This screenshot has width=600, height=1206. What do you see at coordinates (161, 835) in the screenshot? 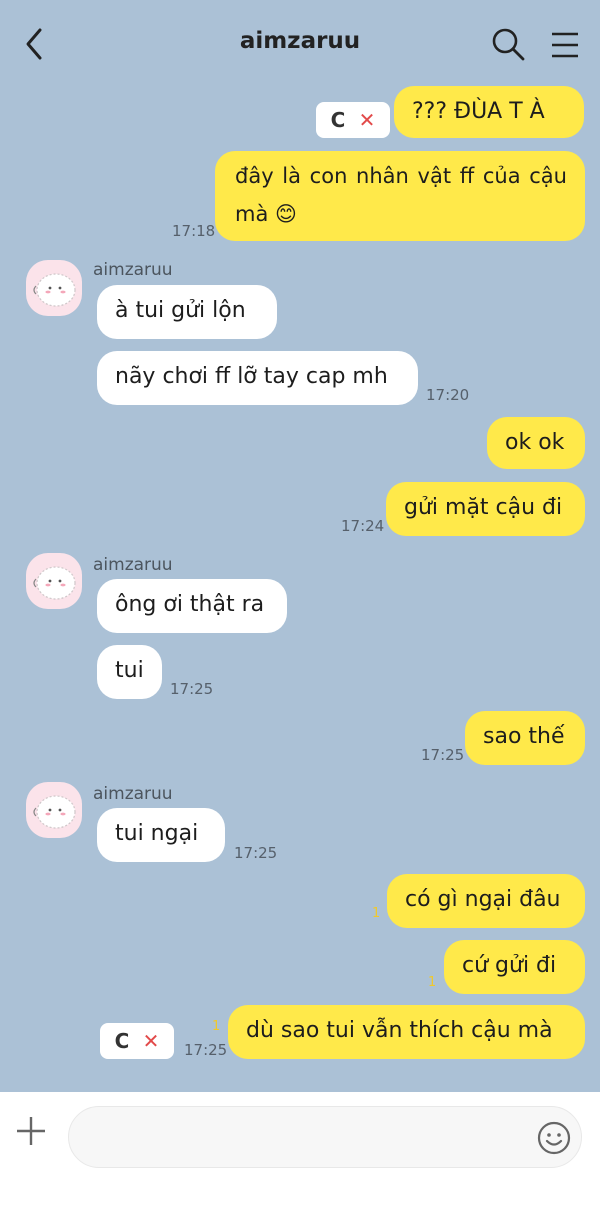
I see `their-message-bubble: tui ngại` at bounding box center [161, 835].